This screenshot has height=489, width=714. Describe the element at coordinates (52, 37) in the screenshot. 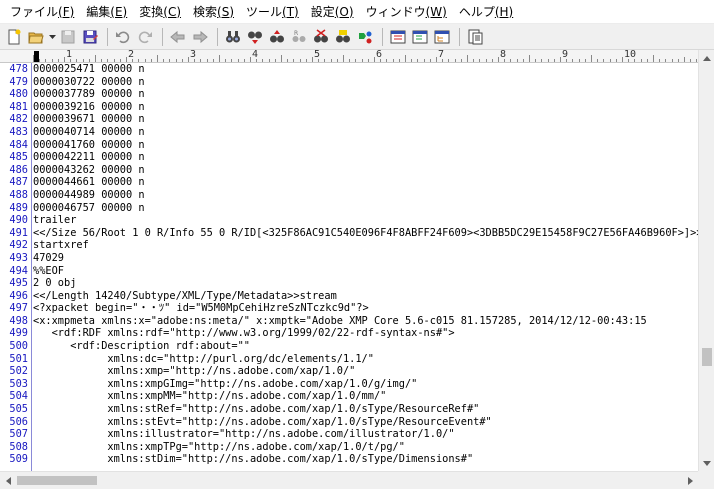

I see `open-dropdown-button` at that location.